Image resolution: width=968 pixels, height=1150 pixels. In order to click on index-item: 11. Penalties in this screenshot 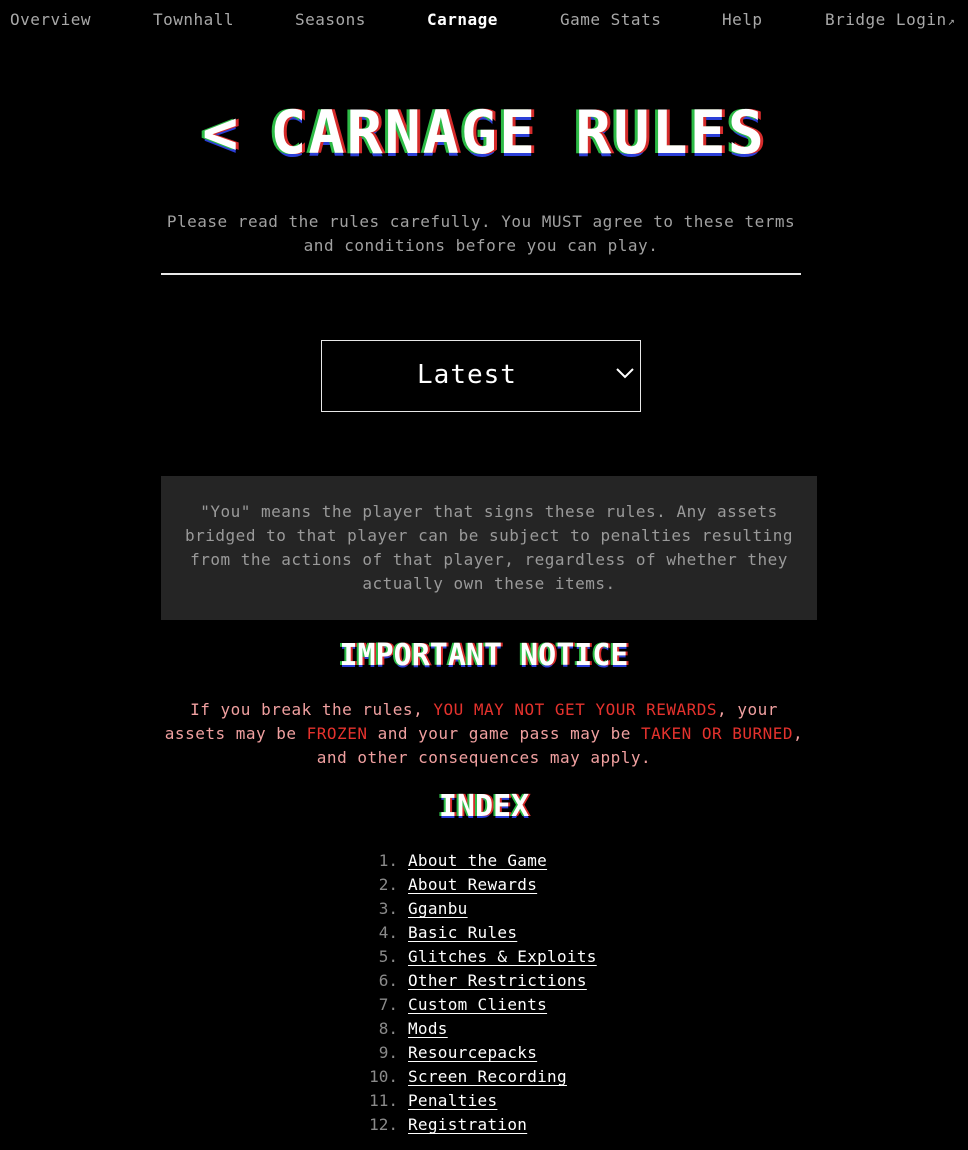, I will do `click(473, 1101)`.